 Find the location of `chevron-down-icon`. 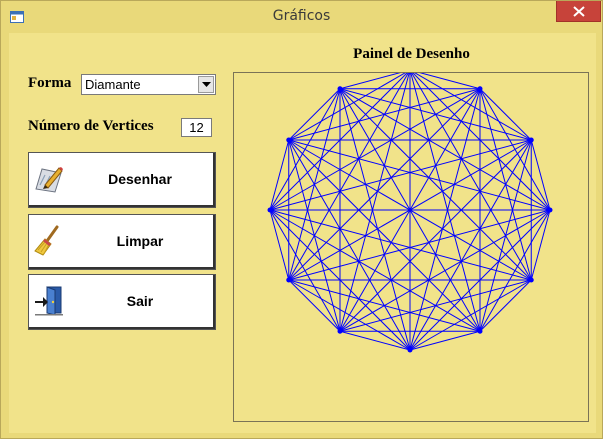

chevron-down-icon is located at coordinates (206, 84).